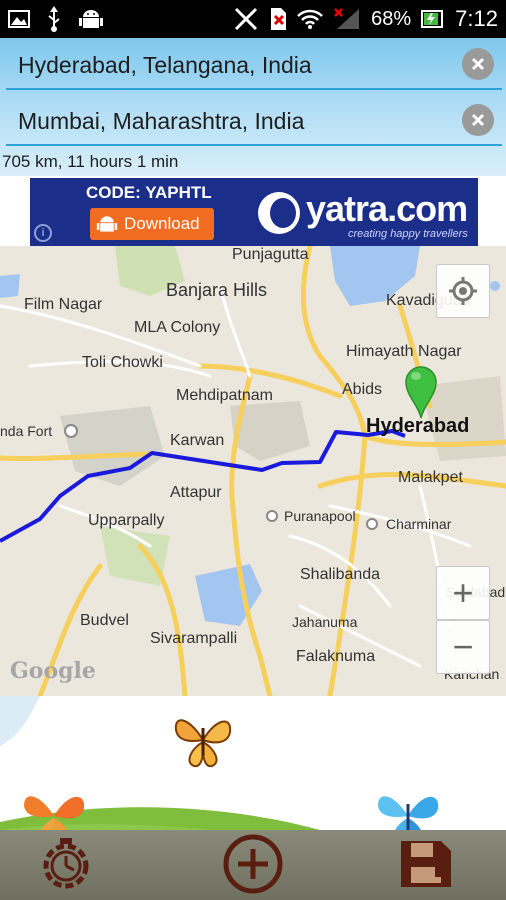 The height and width of the screenshot is (900, 506). What do you see at coordinates (310, 19) in the screenshot?
I see `wifi-icon` at bounding box center [310, 19].